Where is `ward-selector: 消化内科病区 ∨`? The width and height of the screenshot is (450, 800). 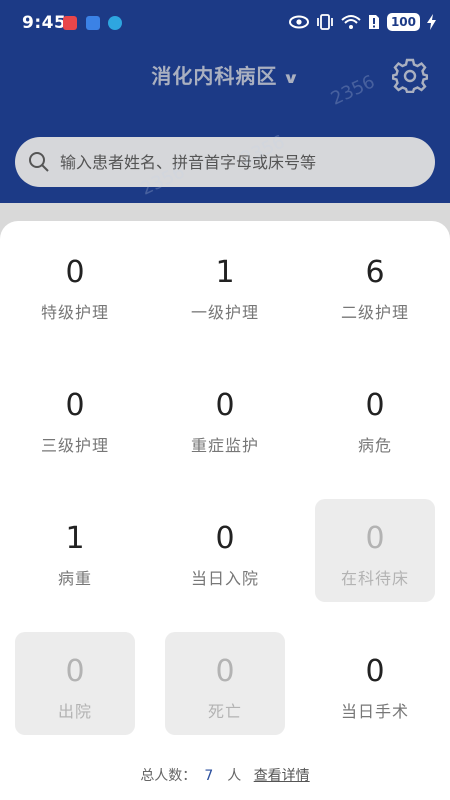
ward-selector: 消化内科病区 ∨ is located at coordinates (225, 74).